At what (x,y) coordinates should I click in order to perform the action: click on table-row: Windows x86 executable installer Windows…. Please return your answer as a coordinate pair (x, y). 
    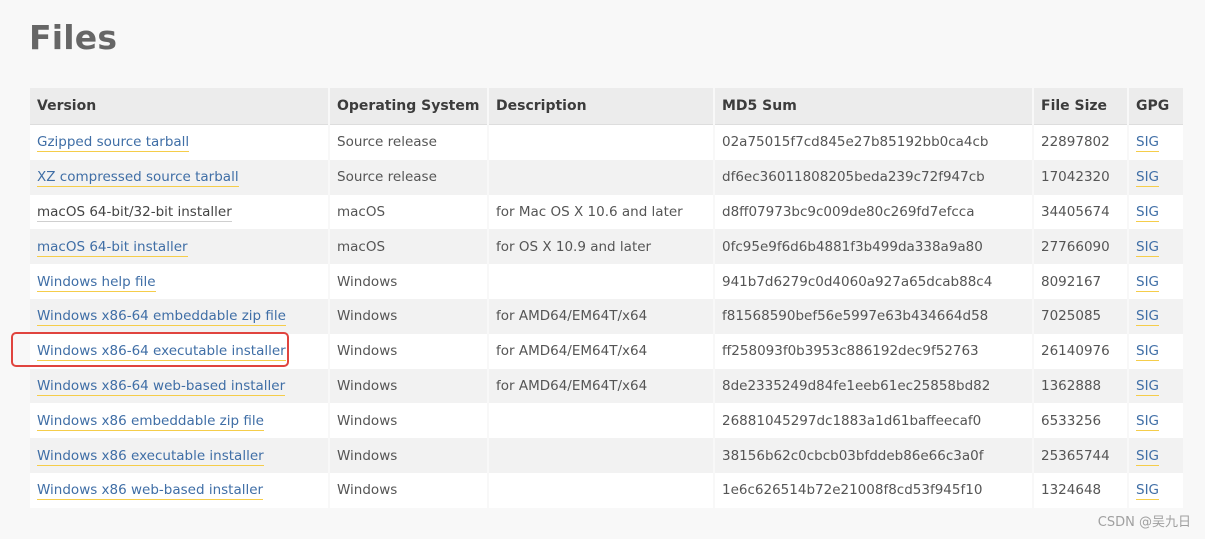
    Looking at the image, I should click on (606, 455).